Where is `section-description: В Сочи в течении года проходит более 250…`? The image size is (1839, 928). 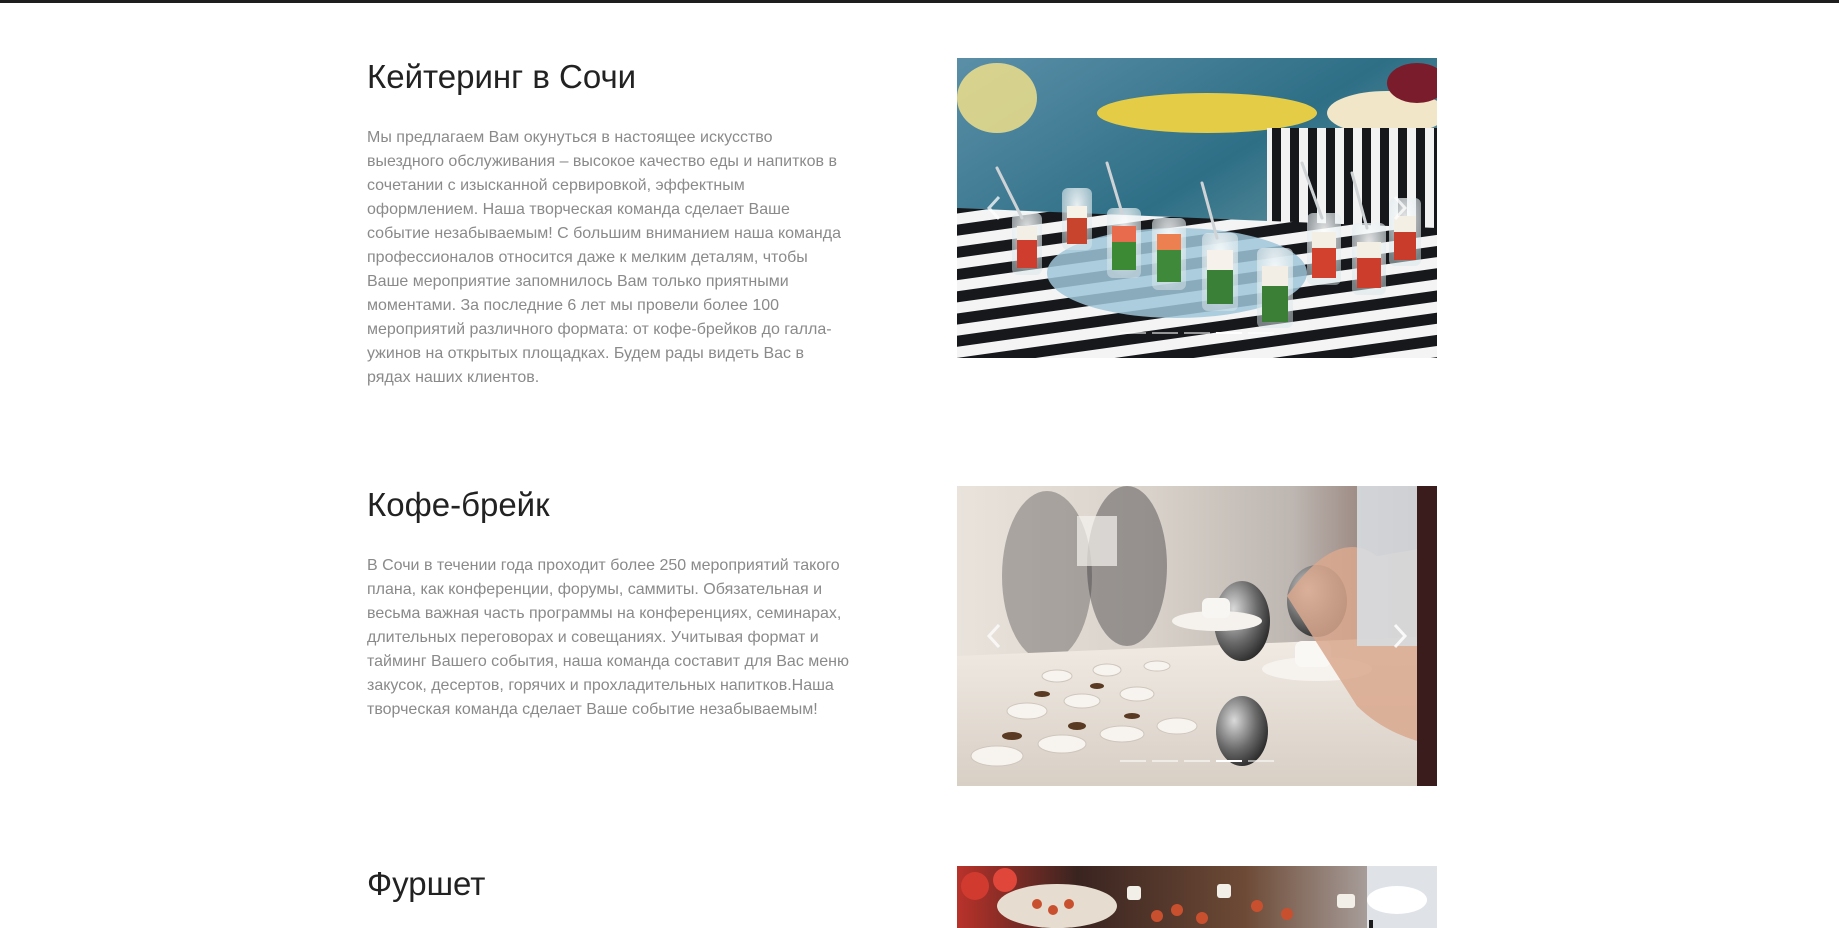 section-description: В Сочи в течении года проходит более 250… is located at coordinates (608, 637).